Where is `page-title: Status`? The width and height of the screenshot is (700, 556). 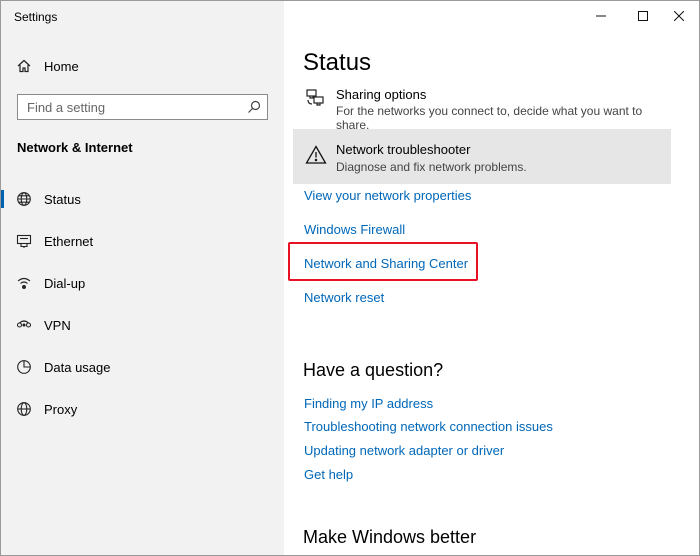 page-title: Status is located at coordinates (337, 62).